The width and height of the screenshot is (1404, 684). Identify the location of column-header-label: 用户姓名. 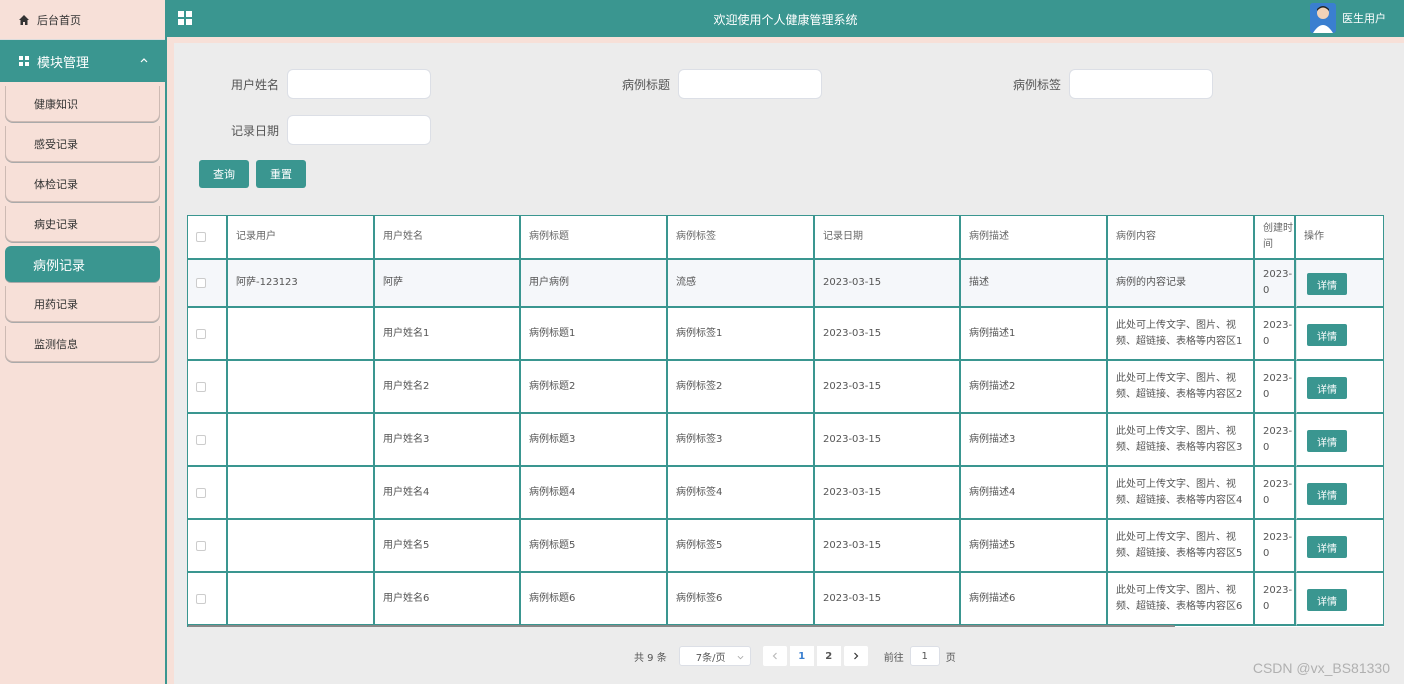
(403, 236).